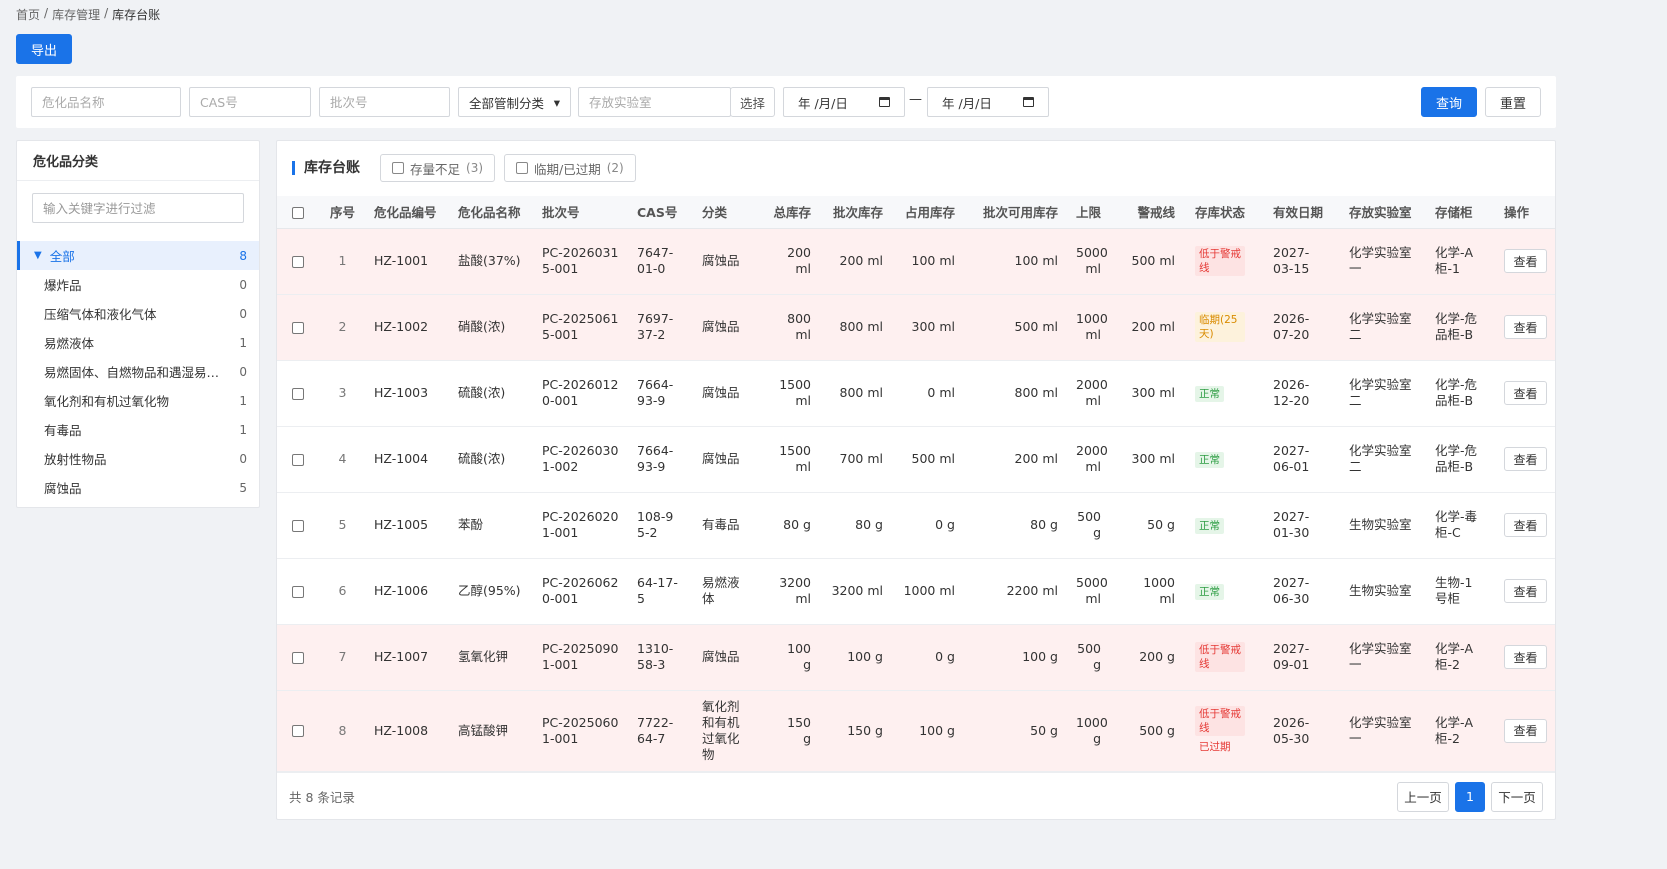  What do you see at coordinates (398, 168) in the screenshot?
I see `low-stock-checkbox` at bounding box center [398, 168].